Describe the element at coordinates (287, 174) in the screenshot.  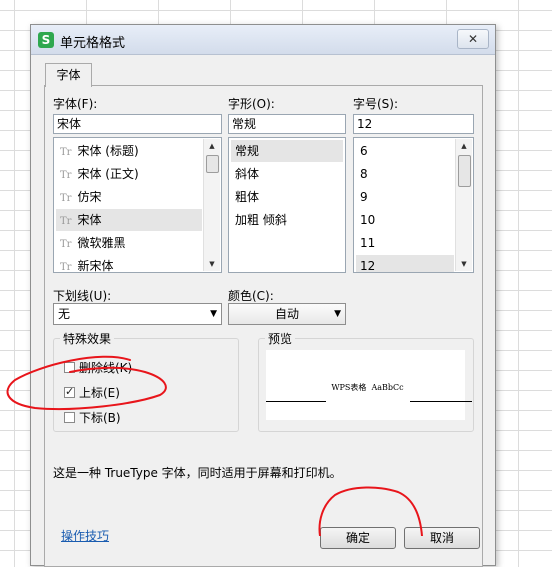
I see `style-list-item: 斜体` at that location.